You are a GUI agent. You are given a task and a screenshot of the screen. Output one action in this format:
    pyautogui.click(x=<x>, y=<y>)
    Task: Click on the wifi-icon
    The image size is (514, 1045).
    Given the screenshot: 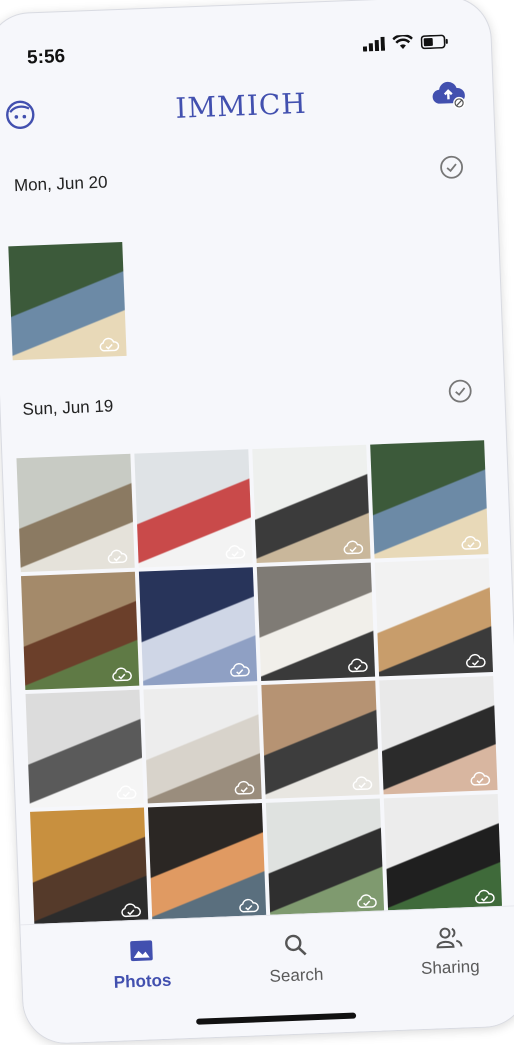 What is the action you would take?
    pyautogui.click(x=402, y=42)
    